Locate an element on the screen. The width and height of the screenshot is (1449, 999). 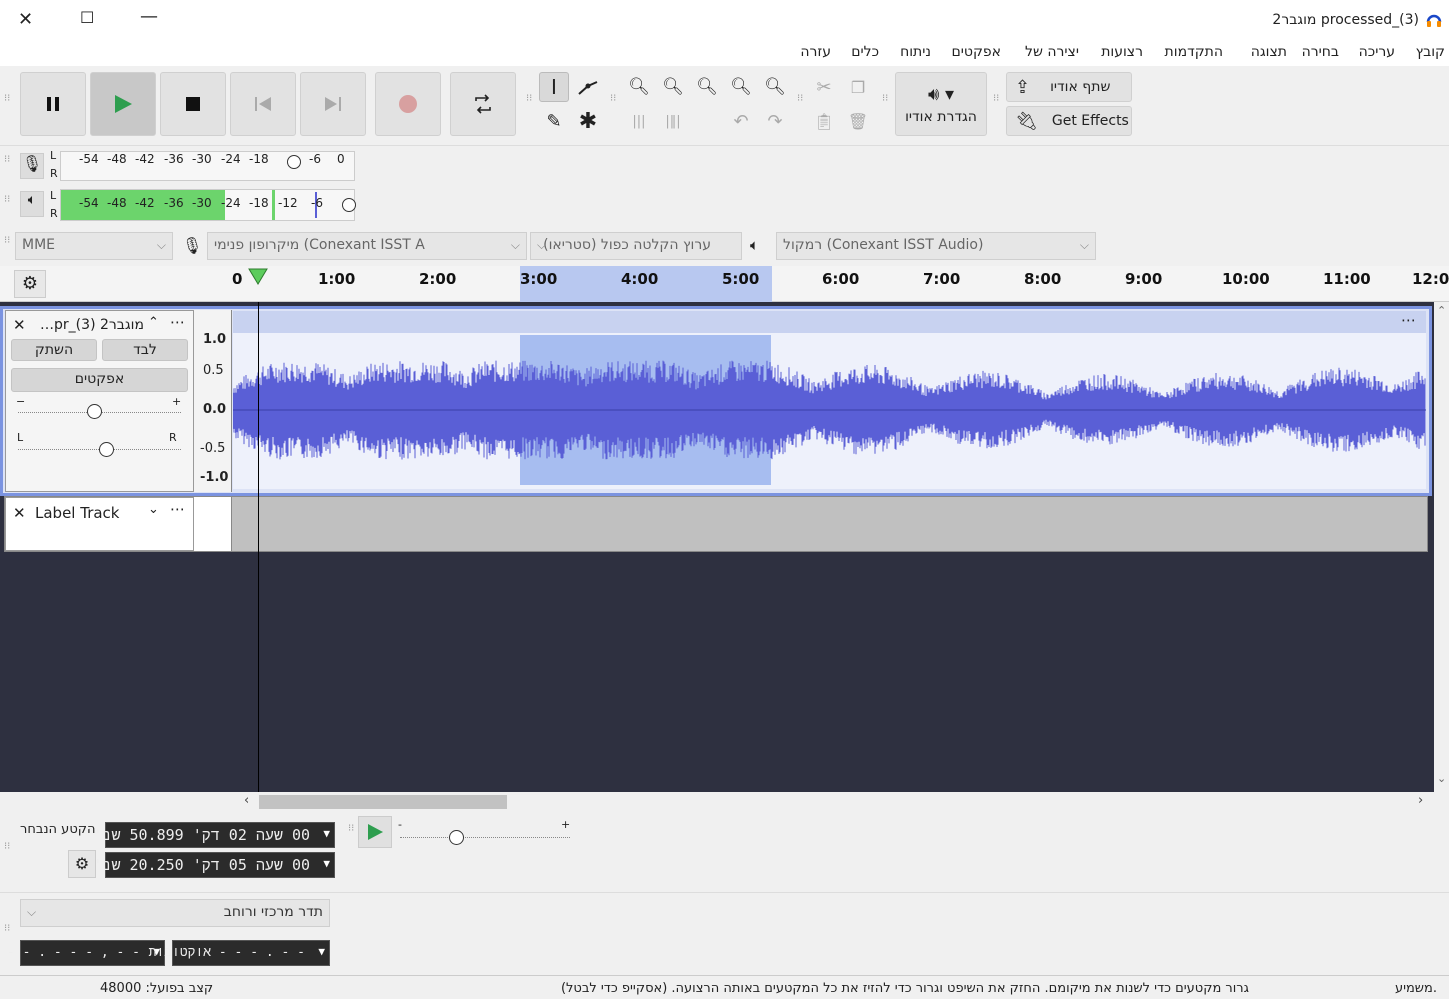
scroll-up-icon: ⌃ is located at coordinates (1441, 310).